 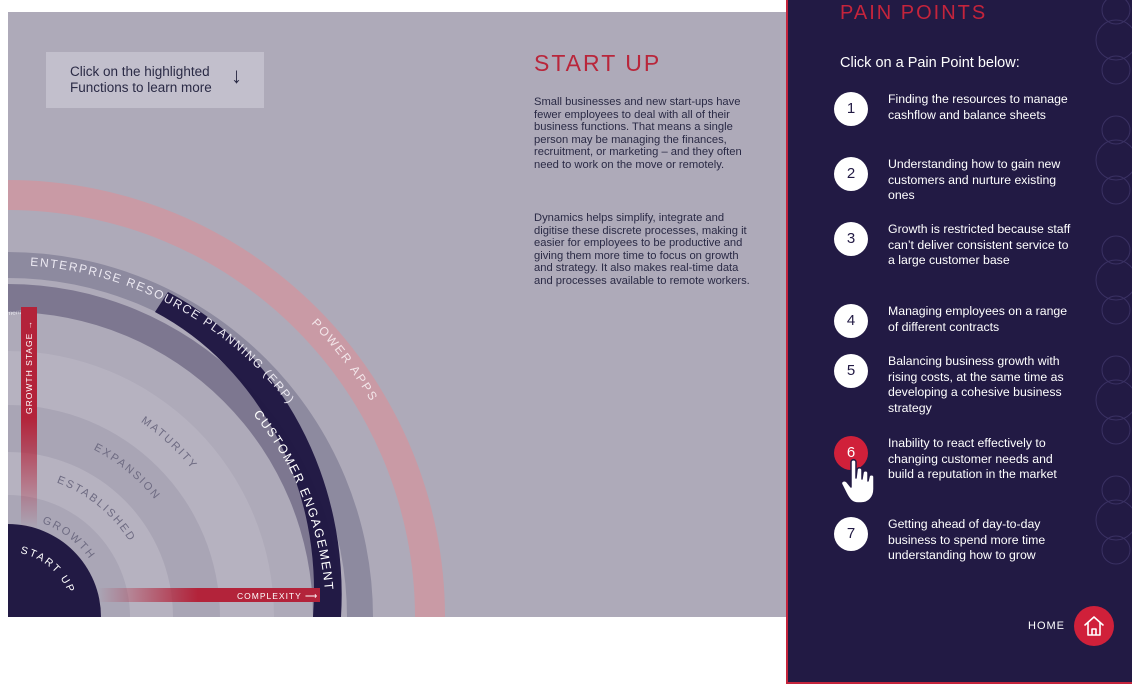 What do you see at coordinates (29, 367) in the screenshot?
I see `growth-stage-axis-label: GROWTH STAGE →` at bounding box center [29, 367].